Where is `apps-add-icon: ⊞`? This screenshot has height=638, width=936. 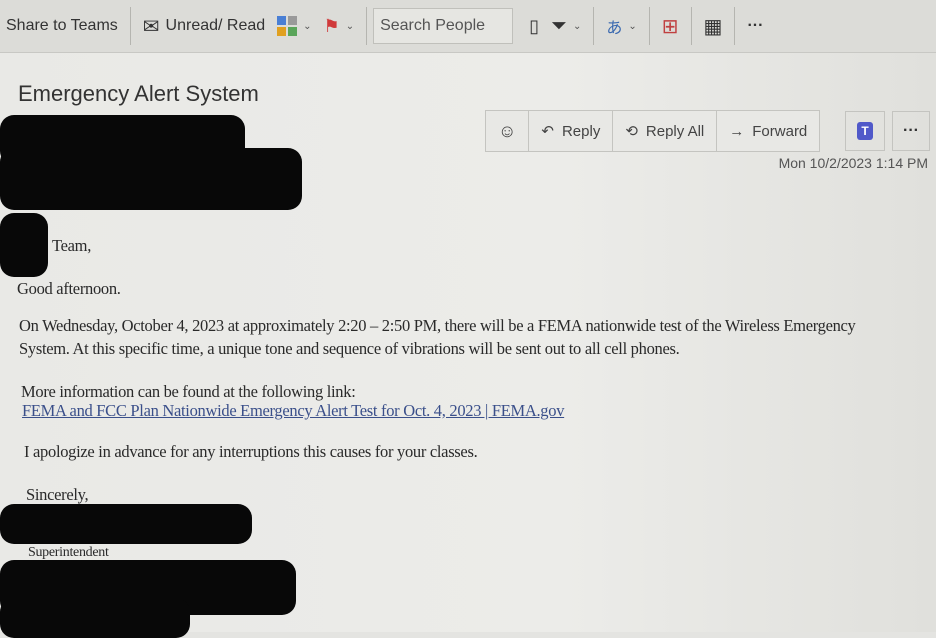
apps-add-icon: ⊞ is located at coordinates (670, 26).